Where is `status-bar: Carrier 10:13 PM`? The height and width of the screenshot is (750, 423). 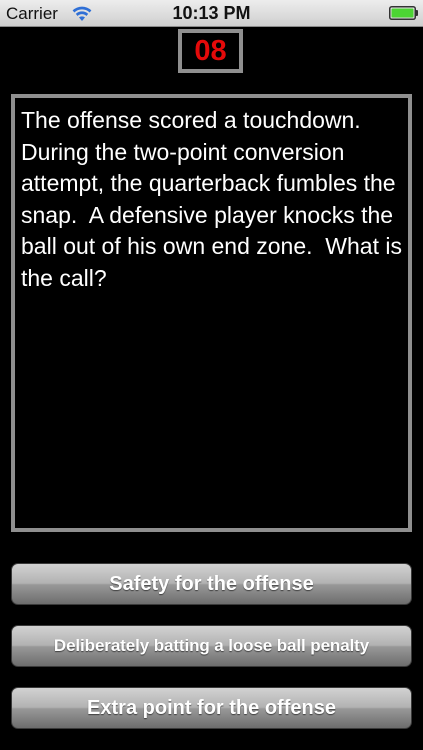
status-bar: Carrier 10:13 PM is located at coordinates (211, 13).